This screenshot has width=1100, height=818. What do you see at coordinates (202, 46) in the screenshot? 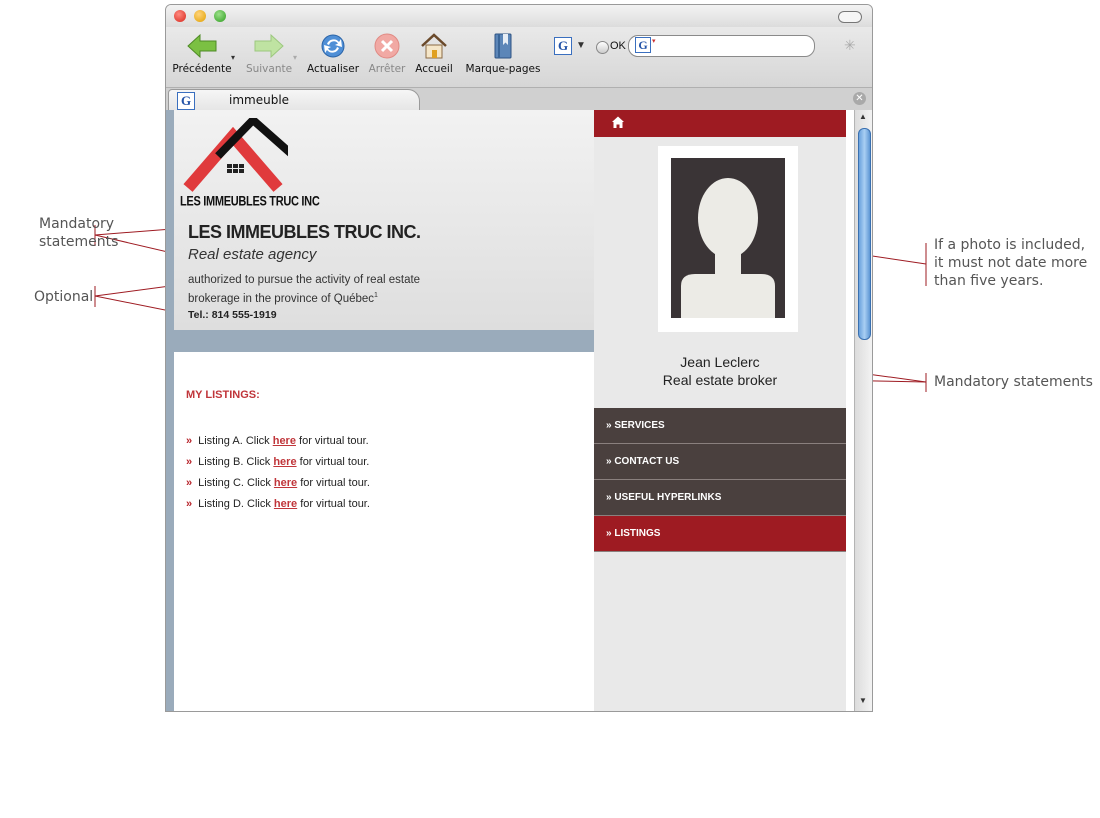
I see `back-arrow-icon` at bounding box center [202, 46].